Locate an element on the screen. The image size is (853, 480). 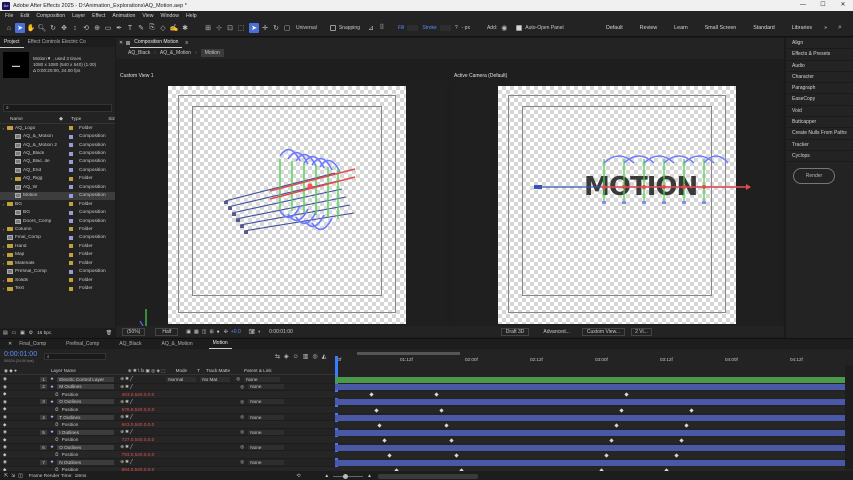
world-axis-icon: ⊡ is located at coordinates (230, 28).